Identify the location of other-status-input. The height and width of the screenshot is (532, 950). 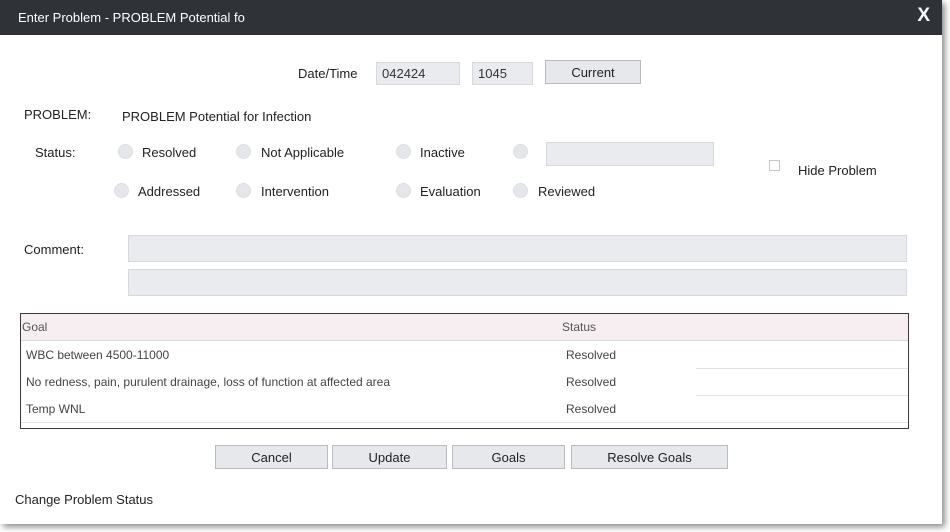
(630, 154).